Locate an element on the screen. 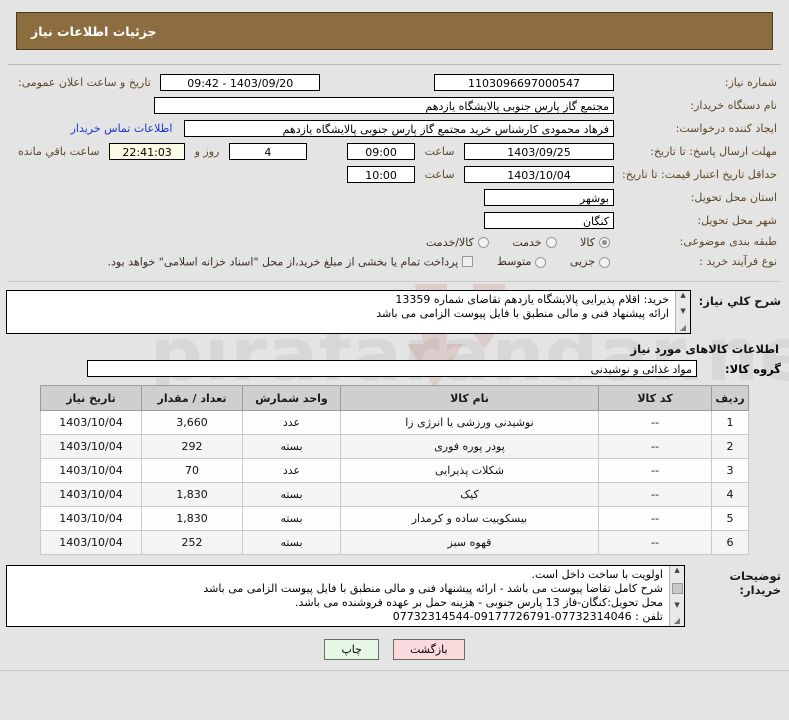 Image resolution: width=789 pixels, height=720 pixels. goods-section-heading: اطلاعات کالاهای مورد نیاز is located at coordinates (704, 349).